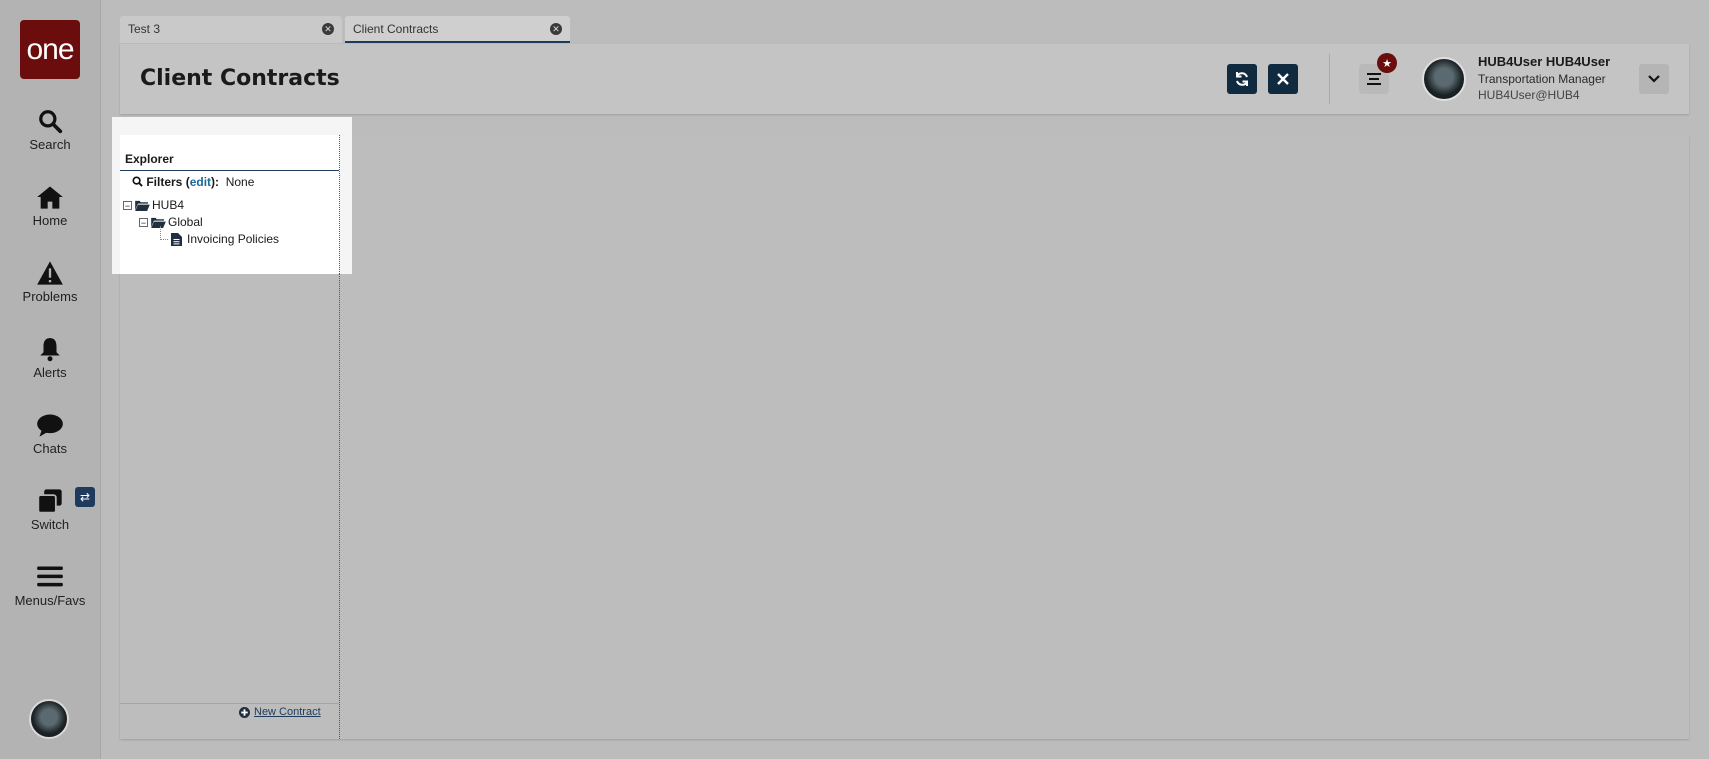 The height and width of the screenshot is (759, 1709). I want to click on nav-alerts-label: Alerts, so click(50, 372).